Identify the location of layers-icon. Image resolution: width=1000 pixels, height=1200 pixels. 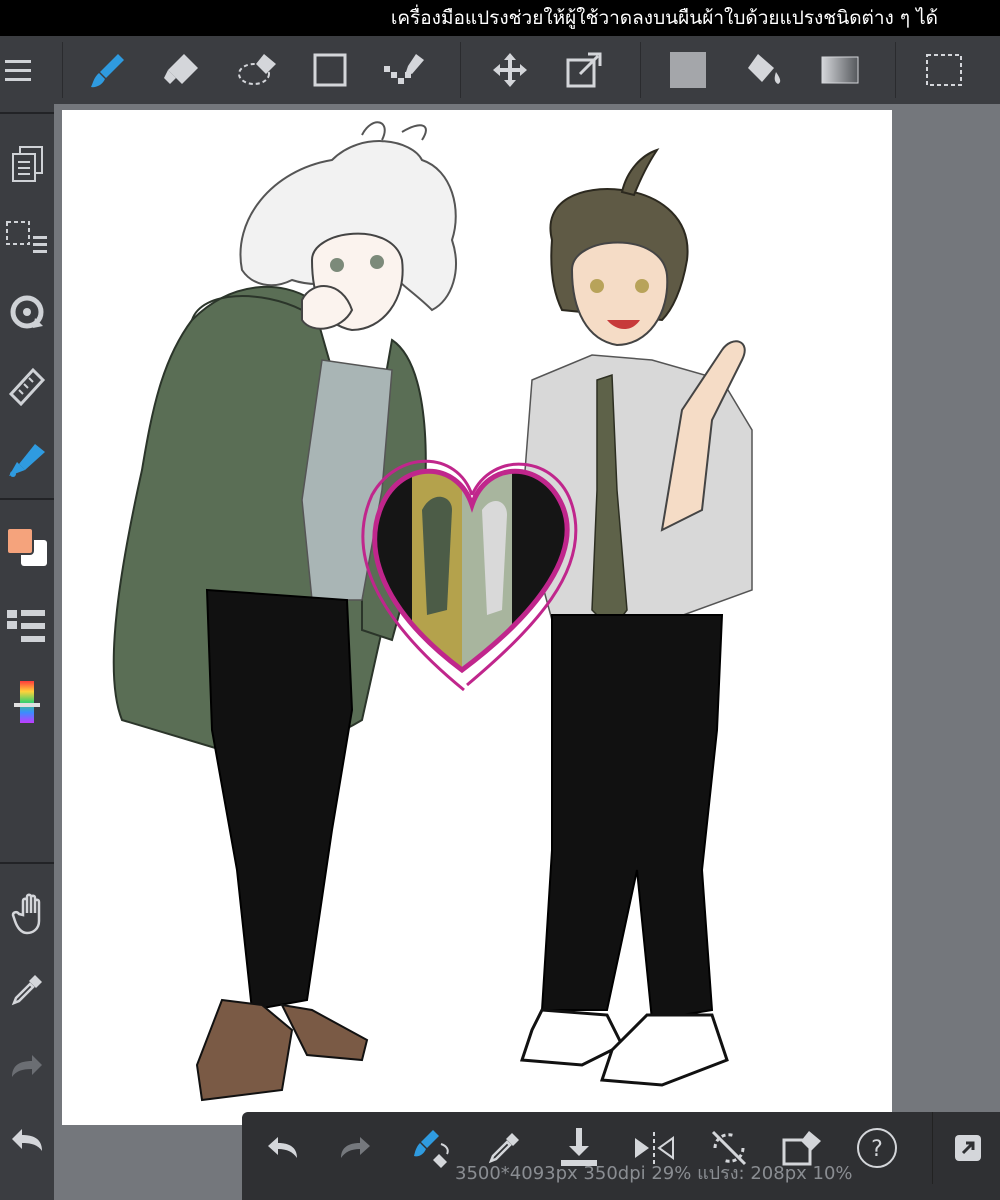
(27, 164).